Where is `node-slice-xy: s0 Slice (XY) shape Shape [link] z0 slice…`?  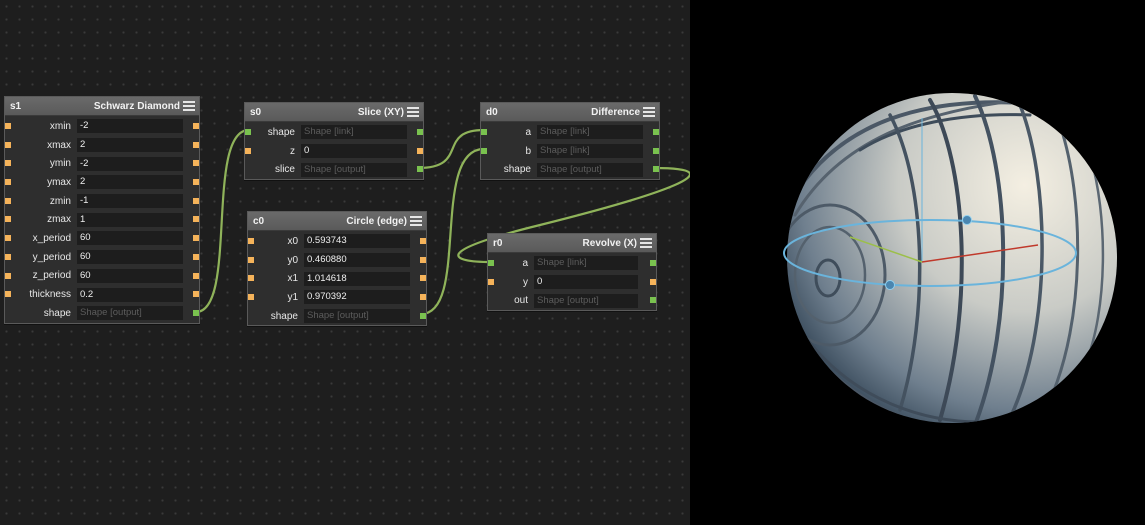 node-slice-xy: s0 Slice (XY) shape Shape [link] z0 slice… is located at coordinates (334, 141).